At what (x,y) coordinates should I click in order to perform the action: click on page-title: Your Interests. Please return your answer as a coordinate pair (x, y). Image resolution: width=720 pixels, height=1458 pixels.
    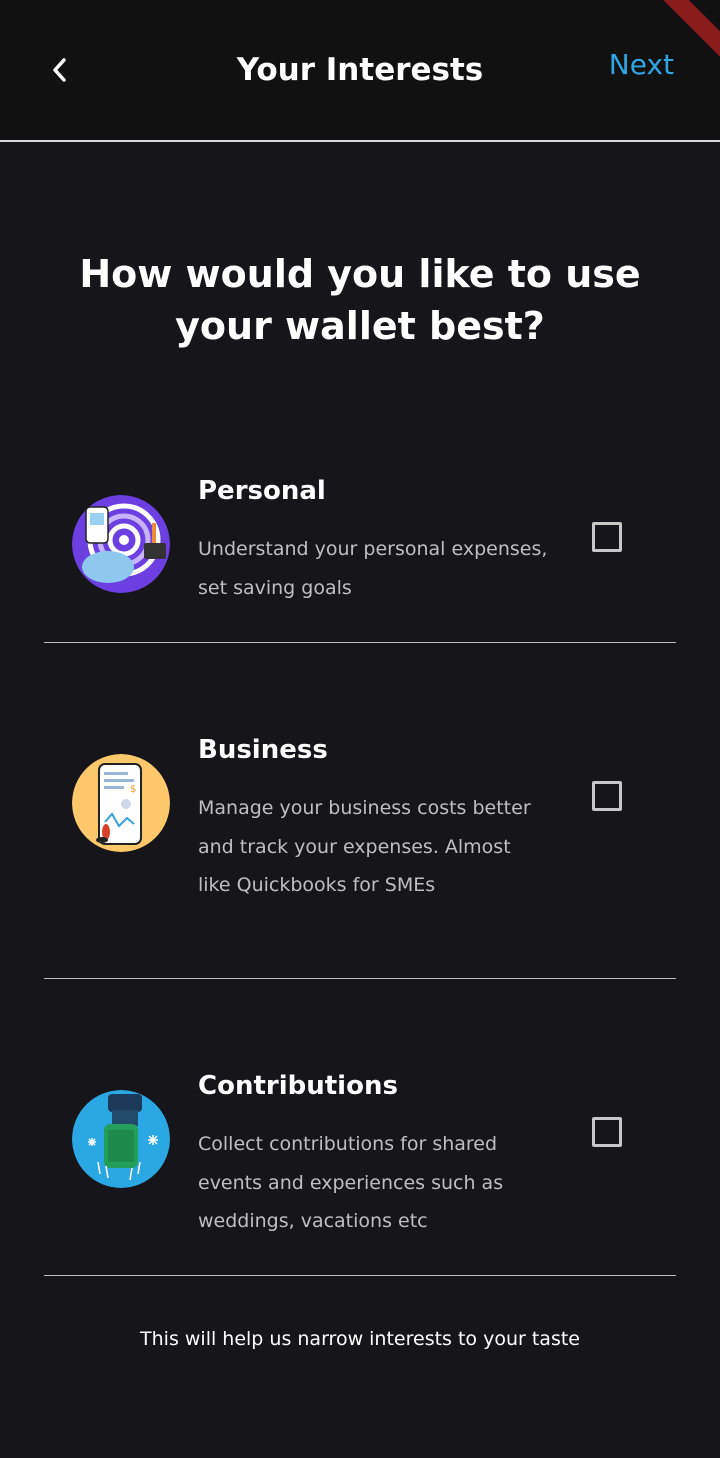
    Looking at the image, I should click on (360, 70).